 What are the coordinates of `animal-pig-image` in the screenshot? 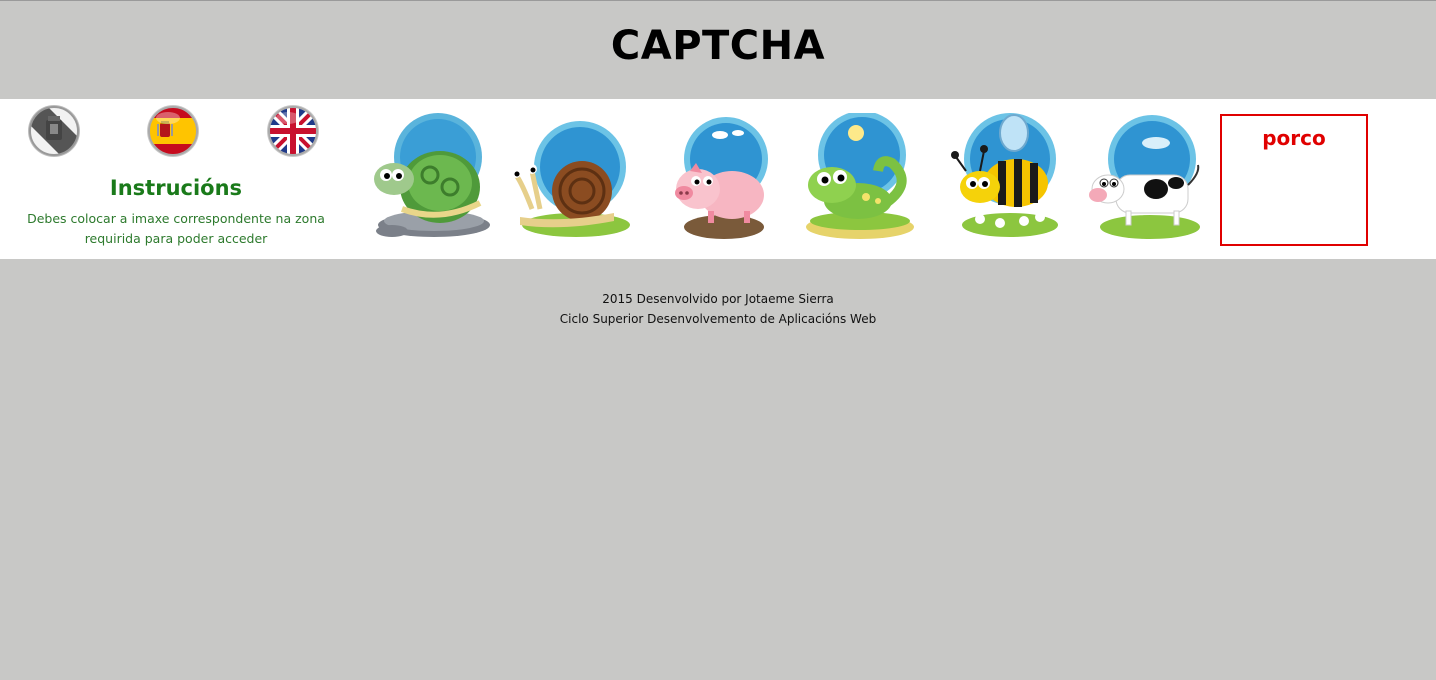 It's located at (726, 177).